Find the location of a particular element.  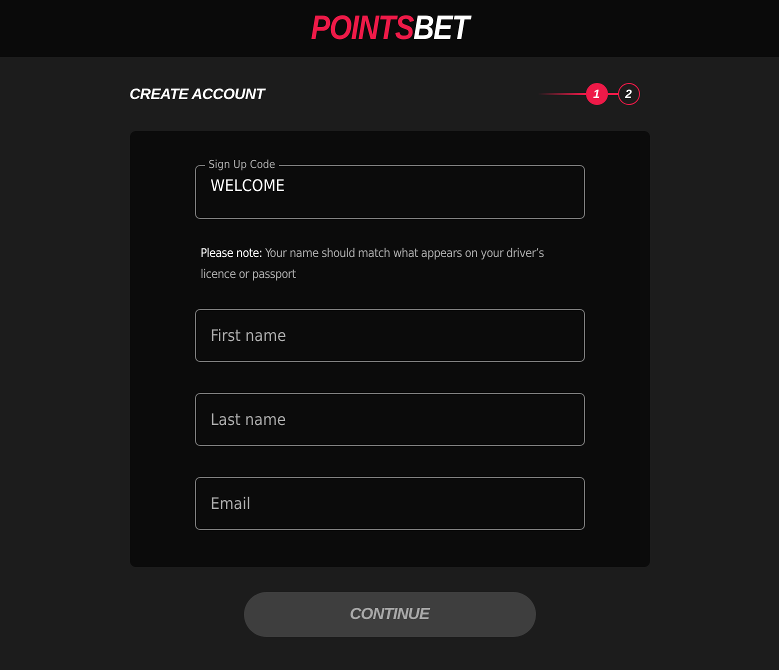

note-text: Please note: Your name should match what appears on your driver’s licence or passport is located at coordinates (372, 264).